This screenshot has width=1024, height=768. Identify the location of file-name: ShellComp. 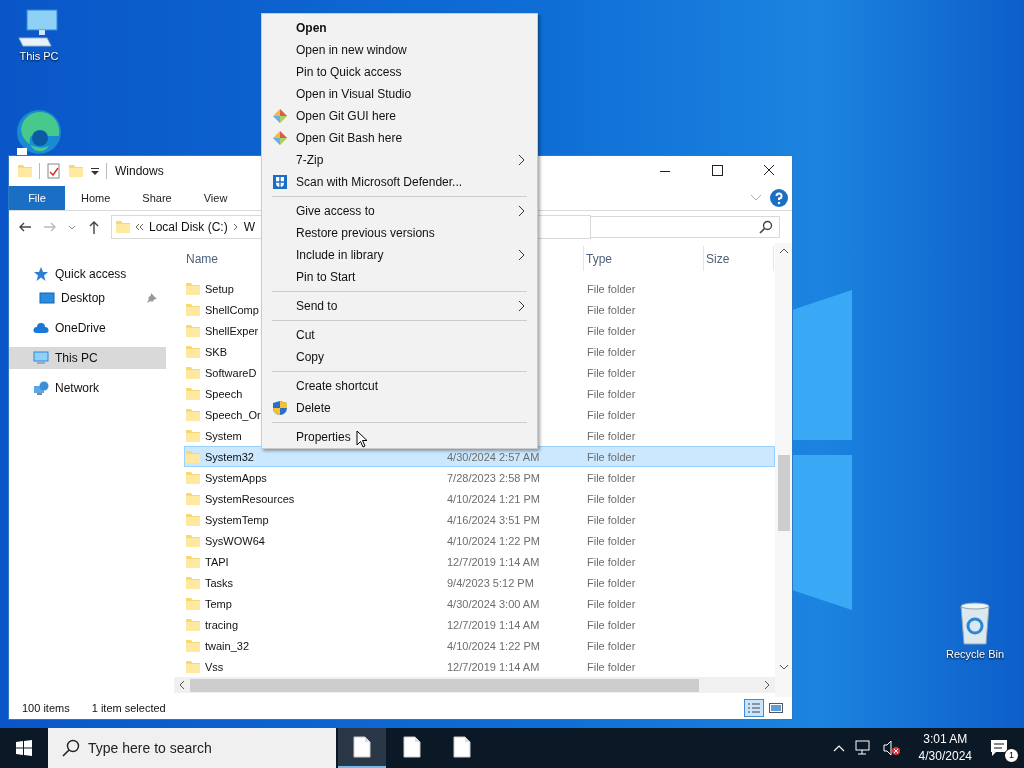
(232, 309).